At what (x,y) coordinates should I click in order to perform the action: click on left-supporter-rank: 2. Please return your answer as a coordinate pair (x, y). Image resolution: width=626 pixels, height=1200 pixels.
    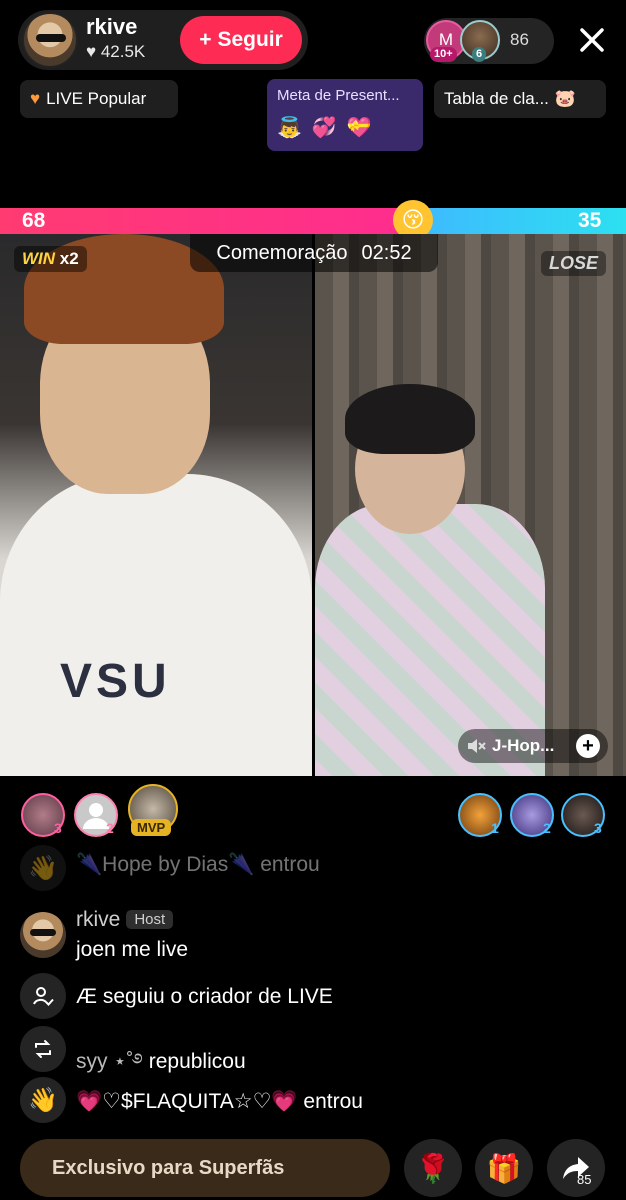
    Looking at the image, I should click on (110, 828).